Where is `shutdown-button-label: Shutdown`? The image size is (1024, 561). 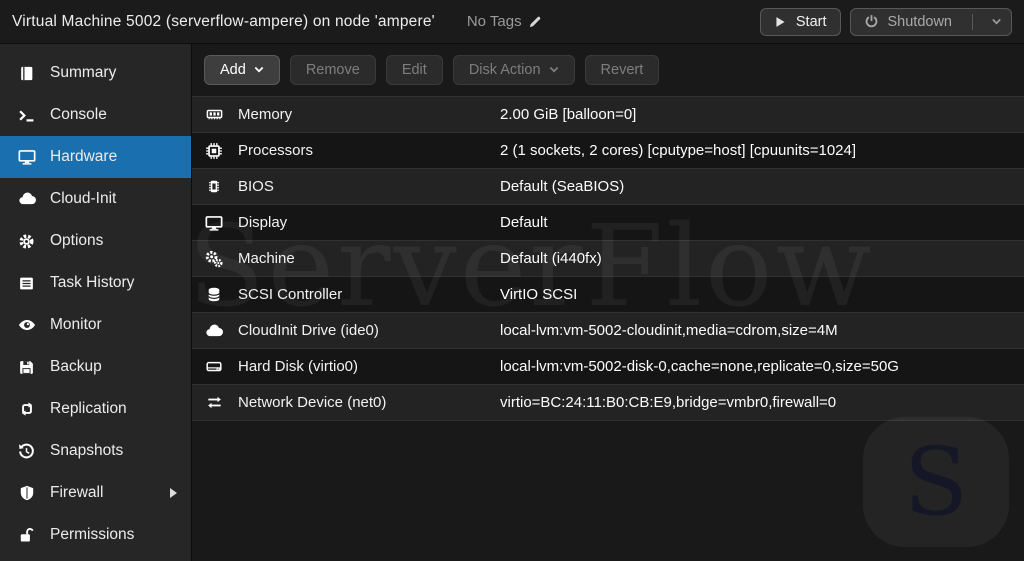 shutdown-button-label: Shutdown is located at coordinates (920, 21).